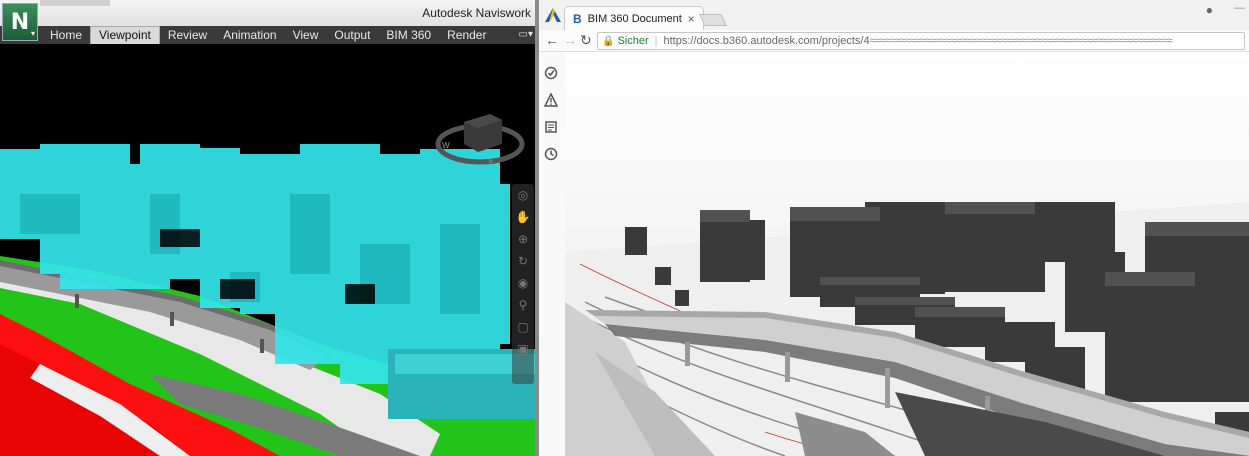  Describe the element at coordinates (187, 35) in the screenshot. I see `tab-review: Review` at that location.